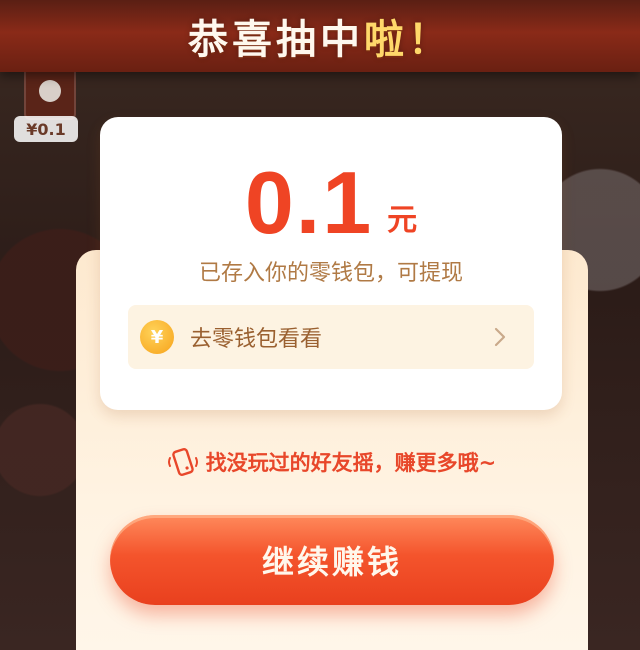  I want to click on continue-button-label: 继续赚钱, so click(331, 562).